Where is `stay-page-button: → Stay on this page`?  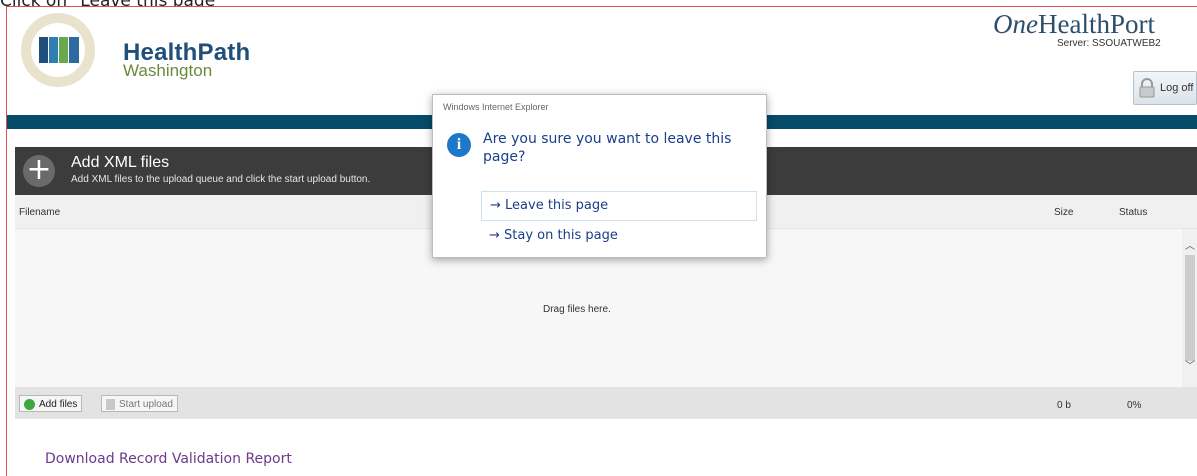
stay-page-button: → Stay on this page is located at coordinates (619, 237).